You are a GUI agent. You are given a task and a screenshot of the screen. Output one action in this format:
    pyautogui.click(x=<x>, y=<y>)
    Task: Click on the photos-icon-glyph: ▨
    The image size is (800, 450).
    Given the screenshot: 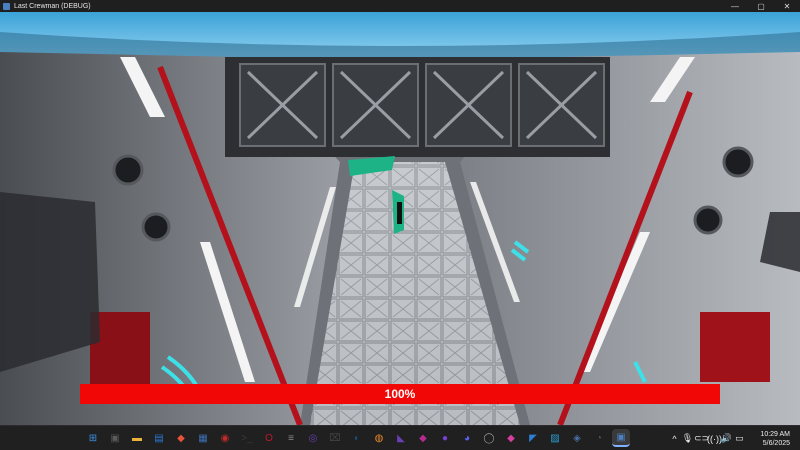 What is the action you would take?
    pyautogui.click(x=555, y=438)
    